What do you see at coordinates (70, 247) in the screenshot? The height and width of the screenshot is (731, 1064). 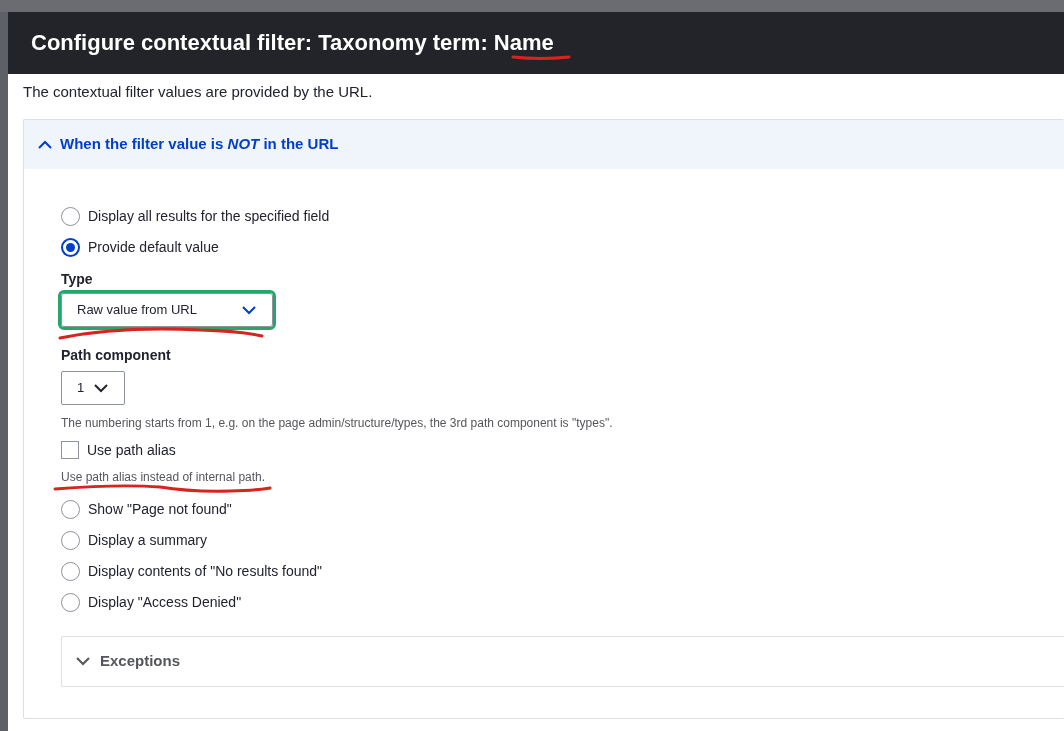 I see `radio-button` at bounding box center [70, 247].